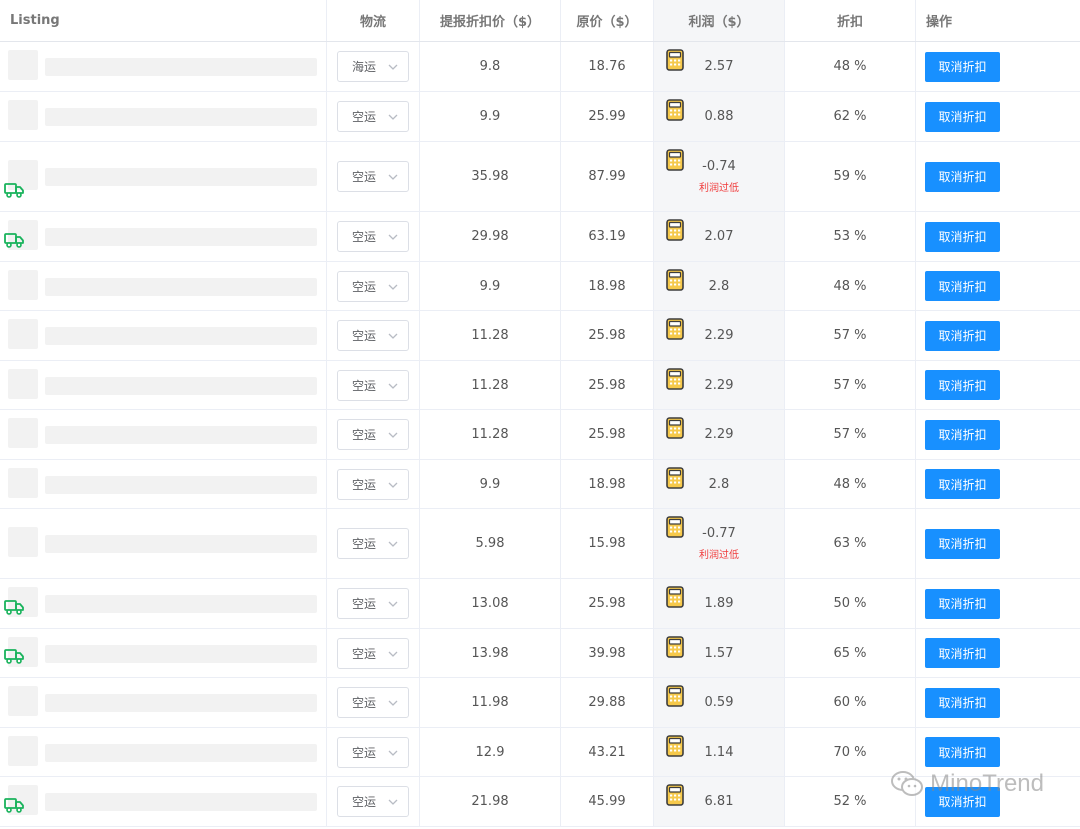  Describe the element at coordinates (540, 67) in the screenshot. I see `table-row: 海运 9.8 18.76 2.57 48 % 取消折扣` at that location.